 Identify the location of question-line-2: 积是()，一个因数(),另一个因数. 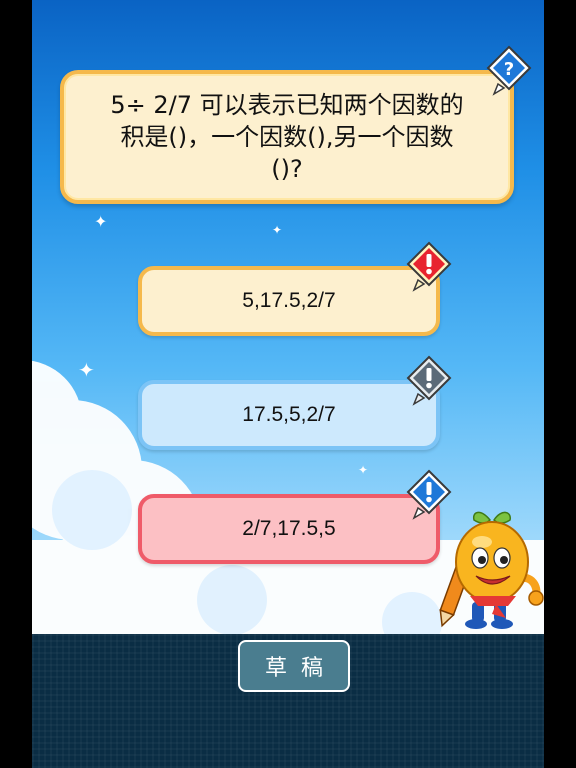
(287, 137).